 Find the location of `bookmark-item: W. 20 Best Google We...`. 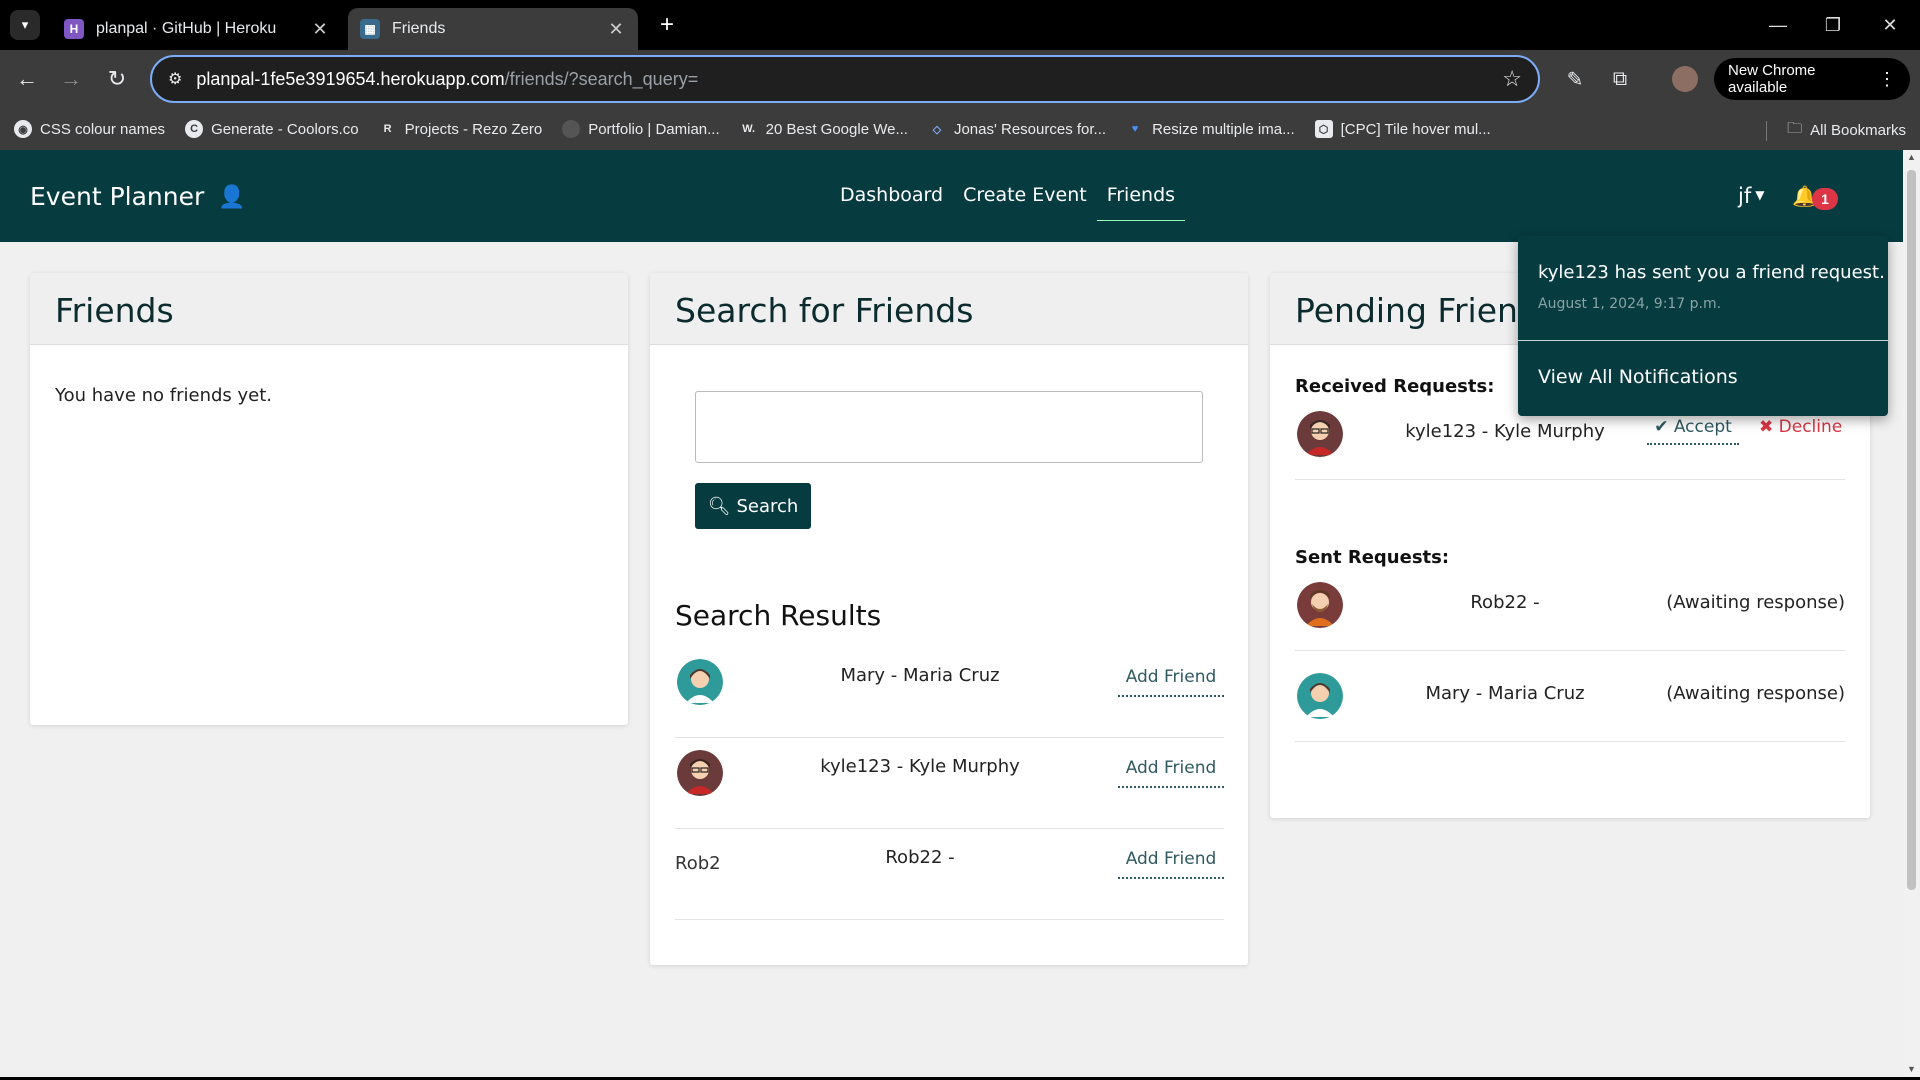

bookmark-item: W. 20 Best Google We... is located at coordinates (824, 129).